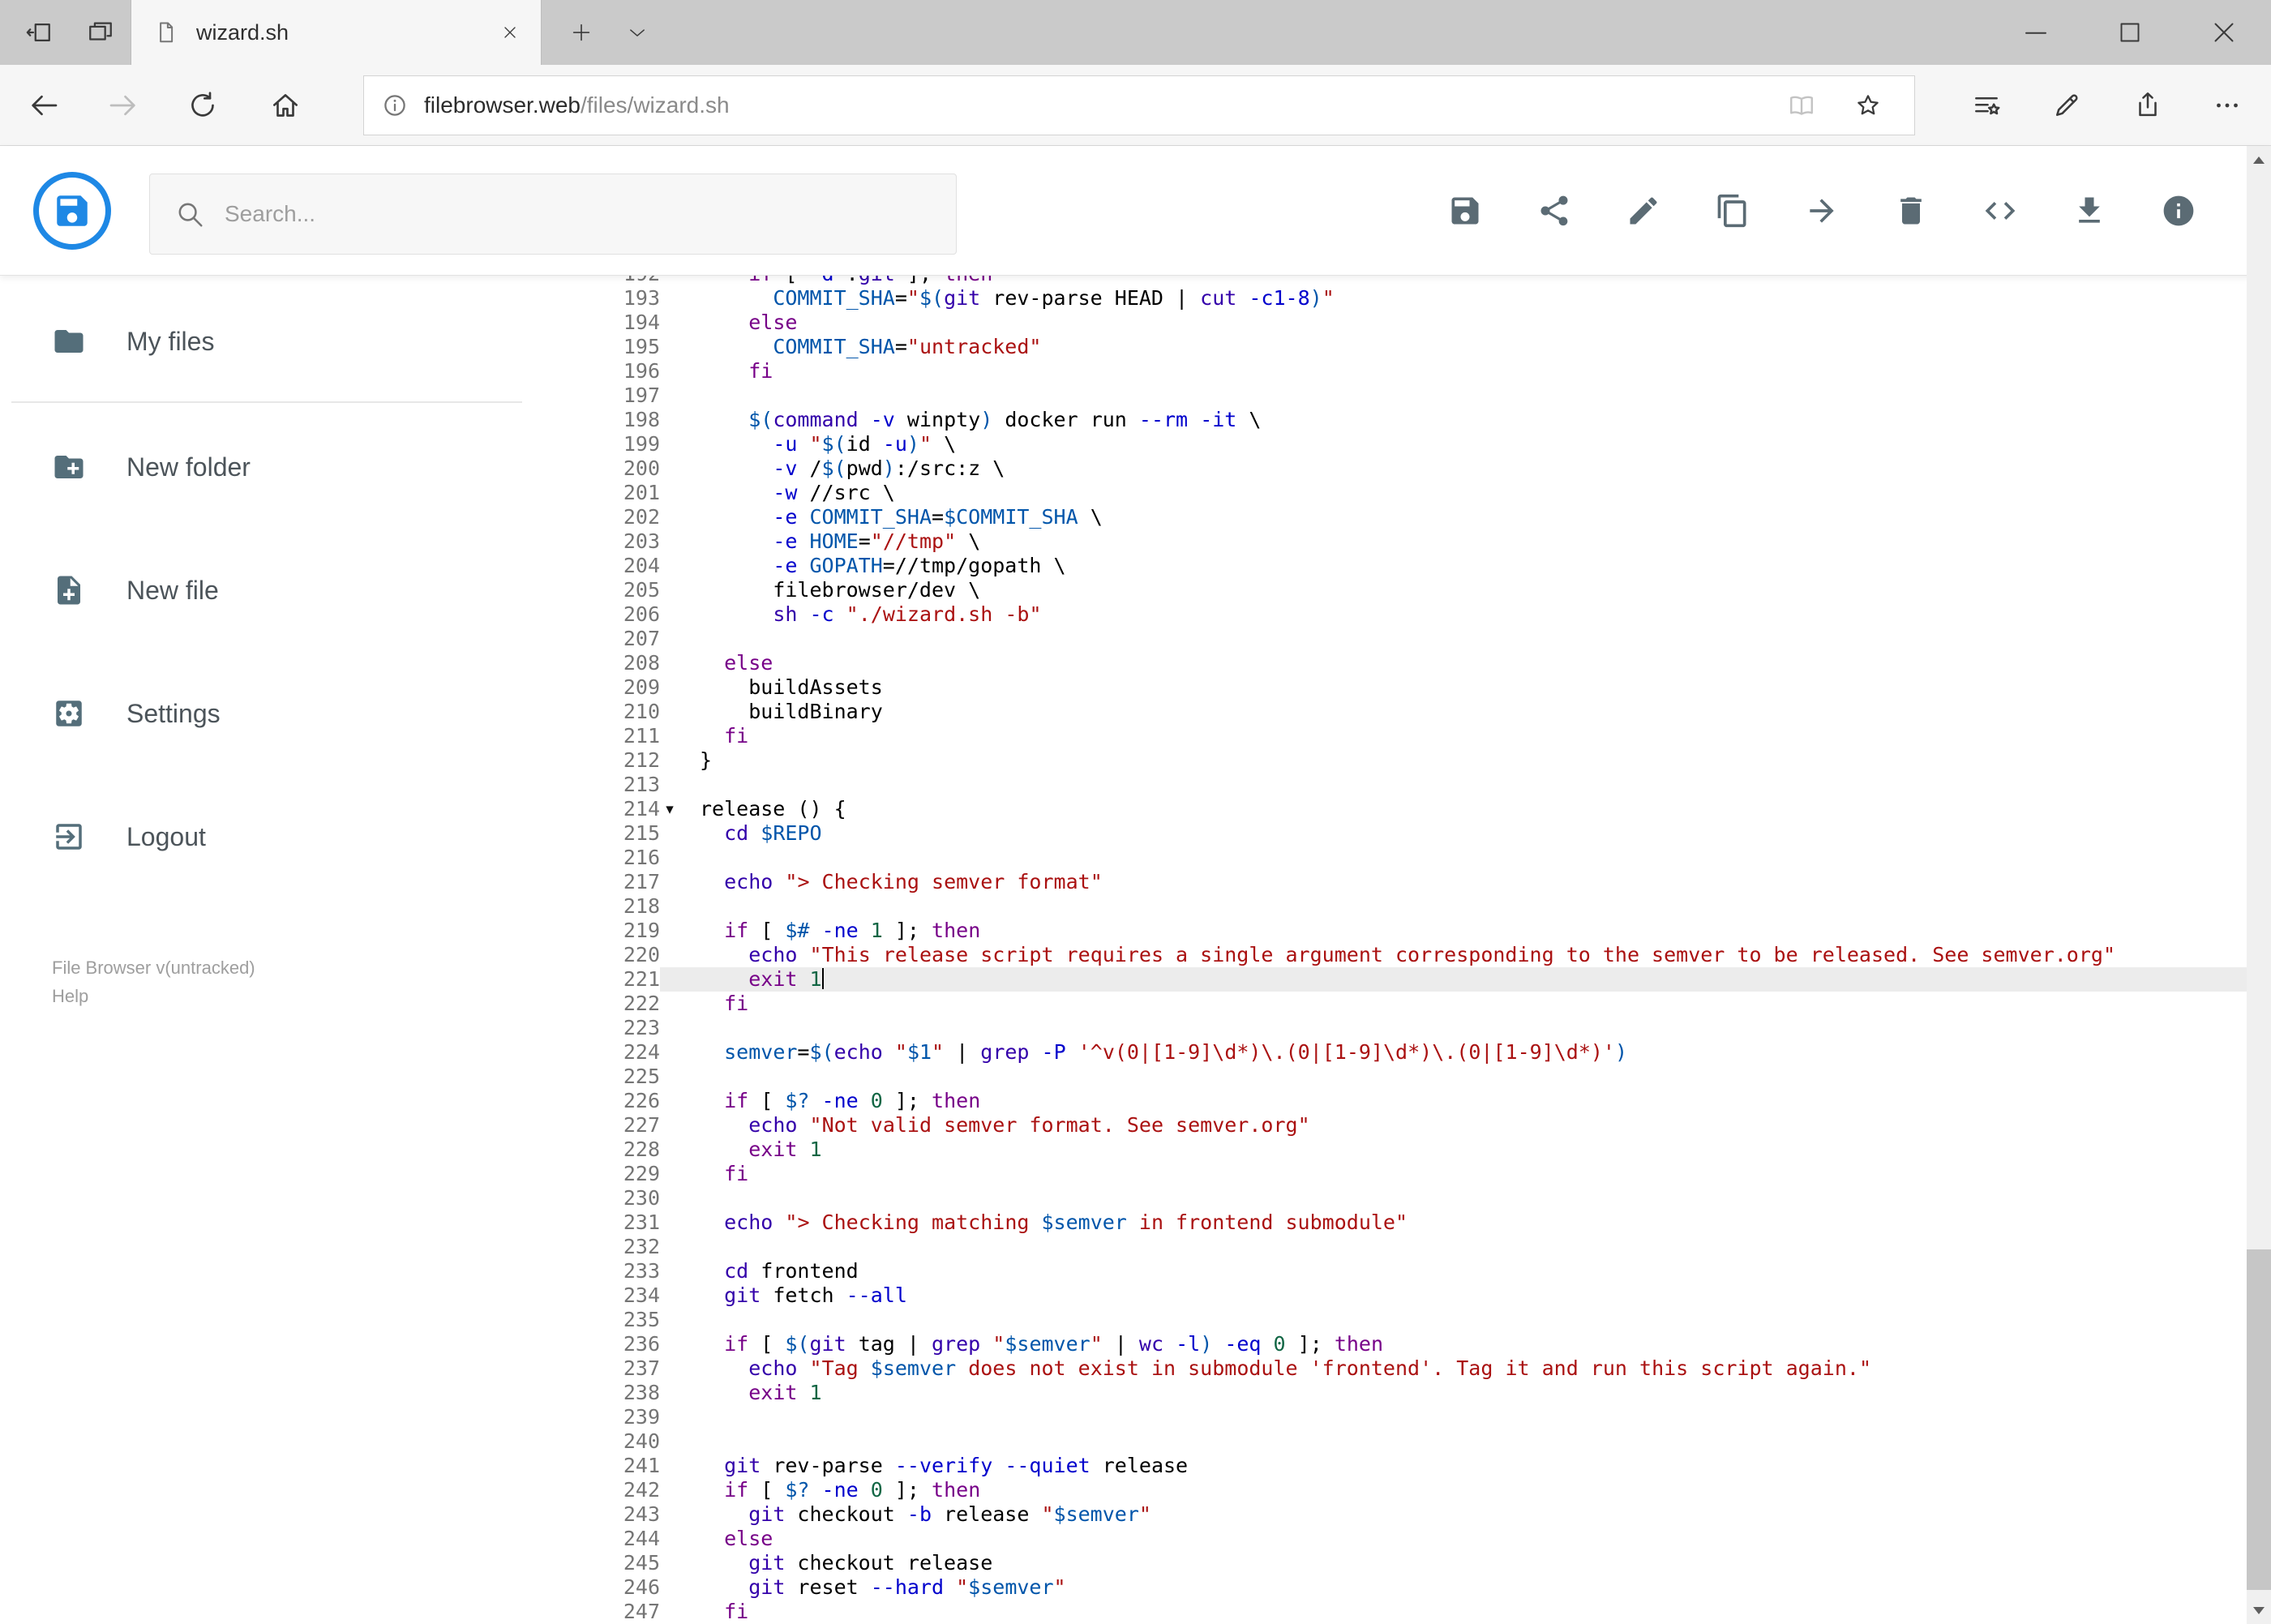 The height and width of the screenshot is (1624, 2271). Describe the element at coordinates (1554, 211) in the screenshot. I see `share-button` at that location.